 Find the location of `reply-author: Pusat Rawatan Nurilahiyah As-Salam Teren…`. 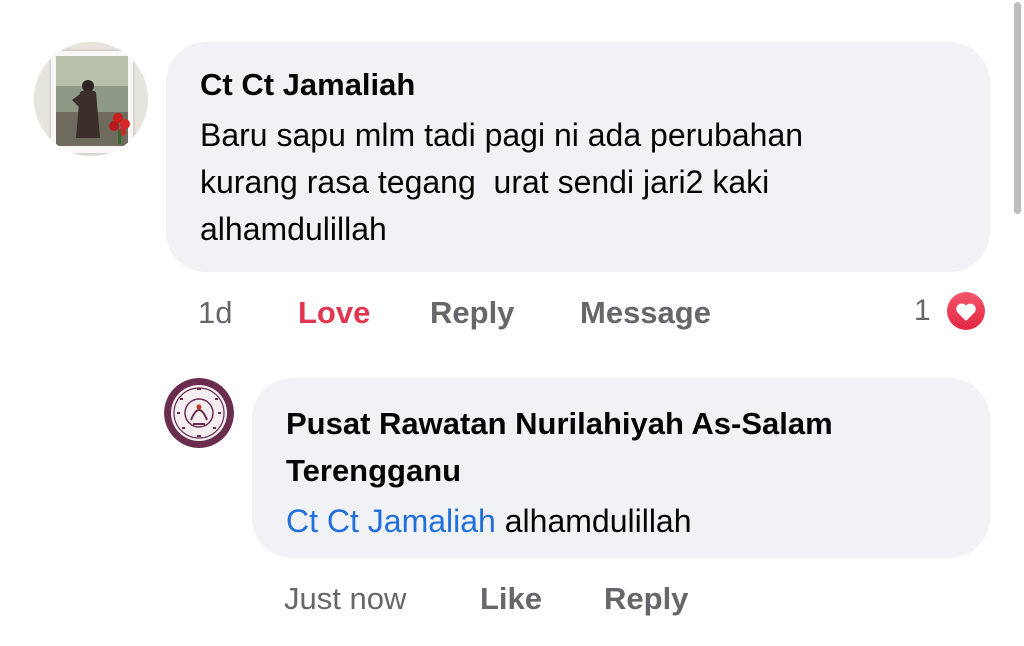

reply-author: Pusat Rawatan Nurilahiyah As-Salam Teren… is located at coordinates (623, 447).